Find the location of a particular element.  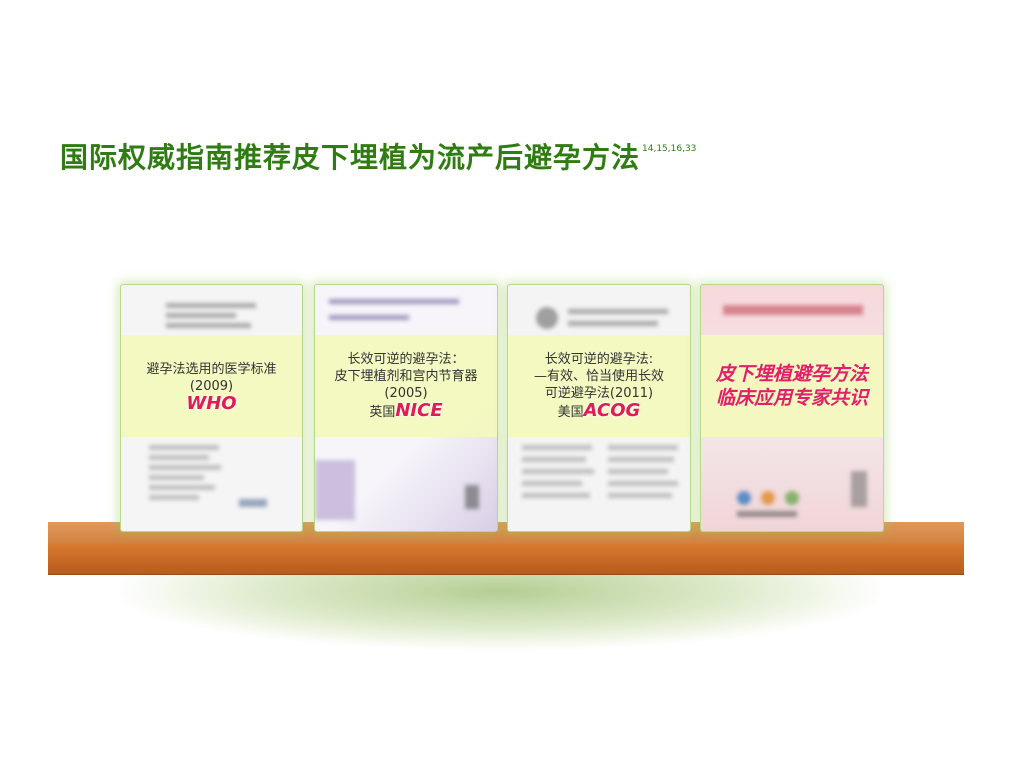

title-text: 国际权威指南推荐皮下埋植为流产后避孕方法 is located at coordinates (350, 157).